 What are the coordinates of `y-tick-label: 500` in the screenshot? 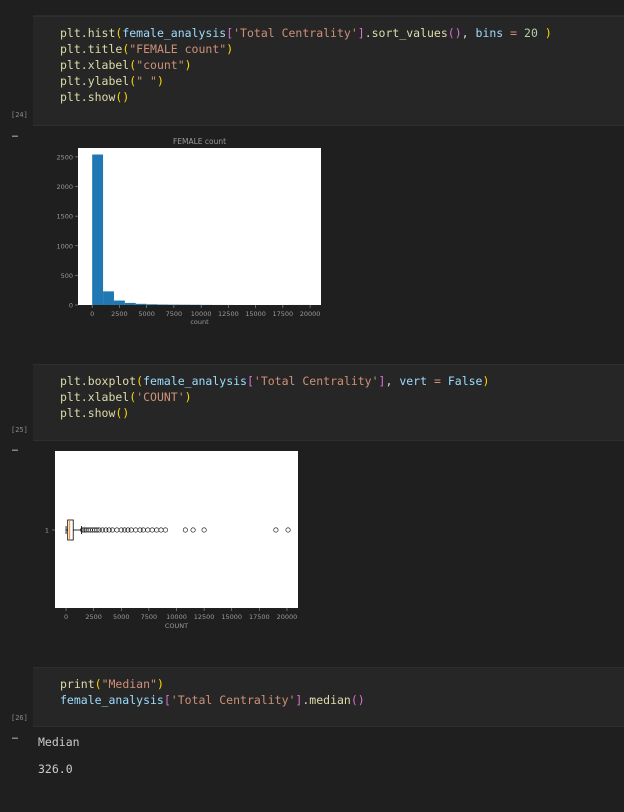 It's located at (67, 276).